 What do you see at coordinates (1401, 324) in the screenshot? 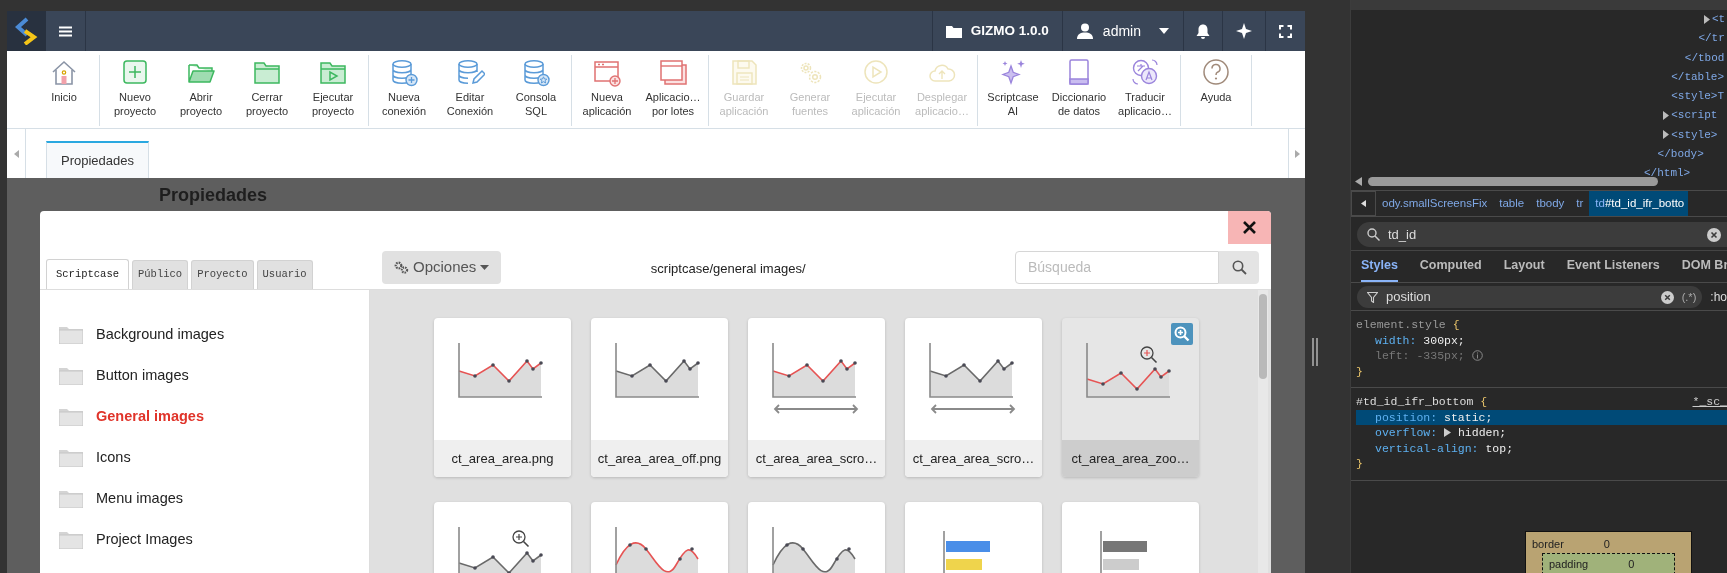
I see `css-selector: element.style` at bounding box center [1401, 324].